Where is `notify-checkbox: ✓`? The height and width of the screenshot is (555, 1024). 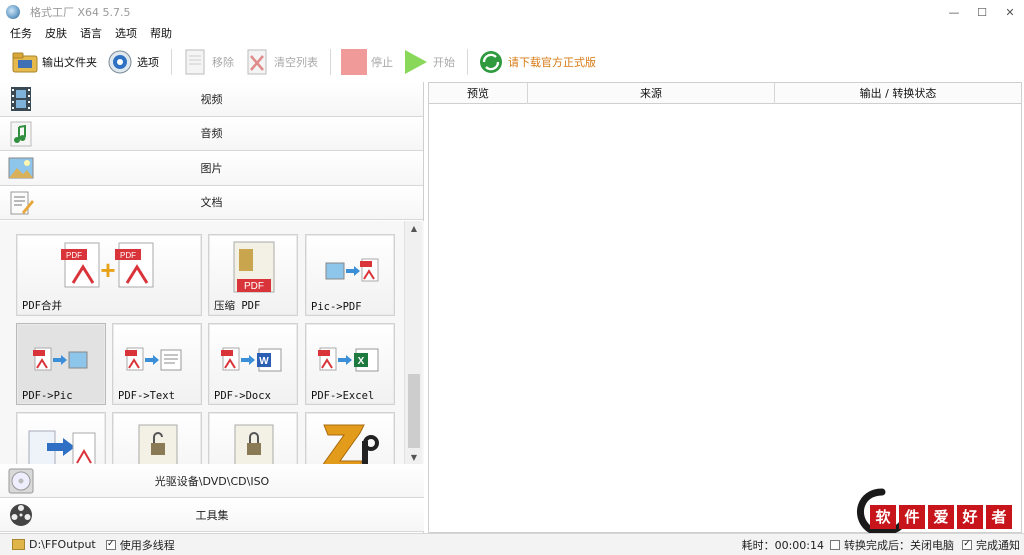 notify-checkbox: ✓ is located at coordinates (967, 544).